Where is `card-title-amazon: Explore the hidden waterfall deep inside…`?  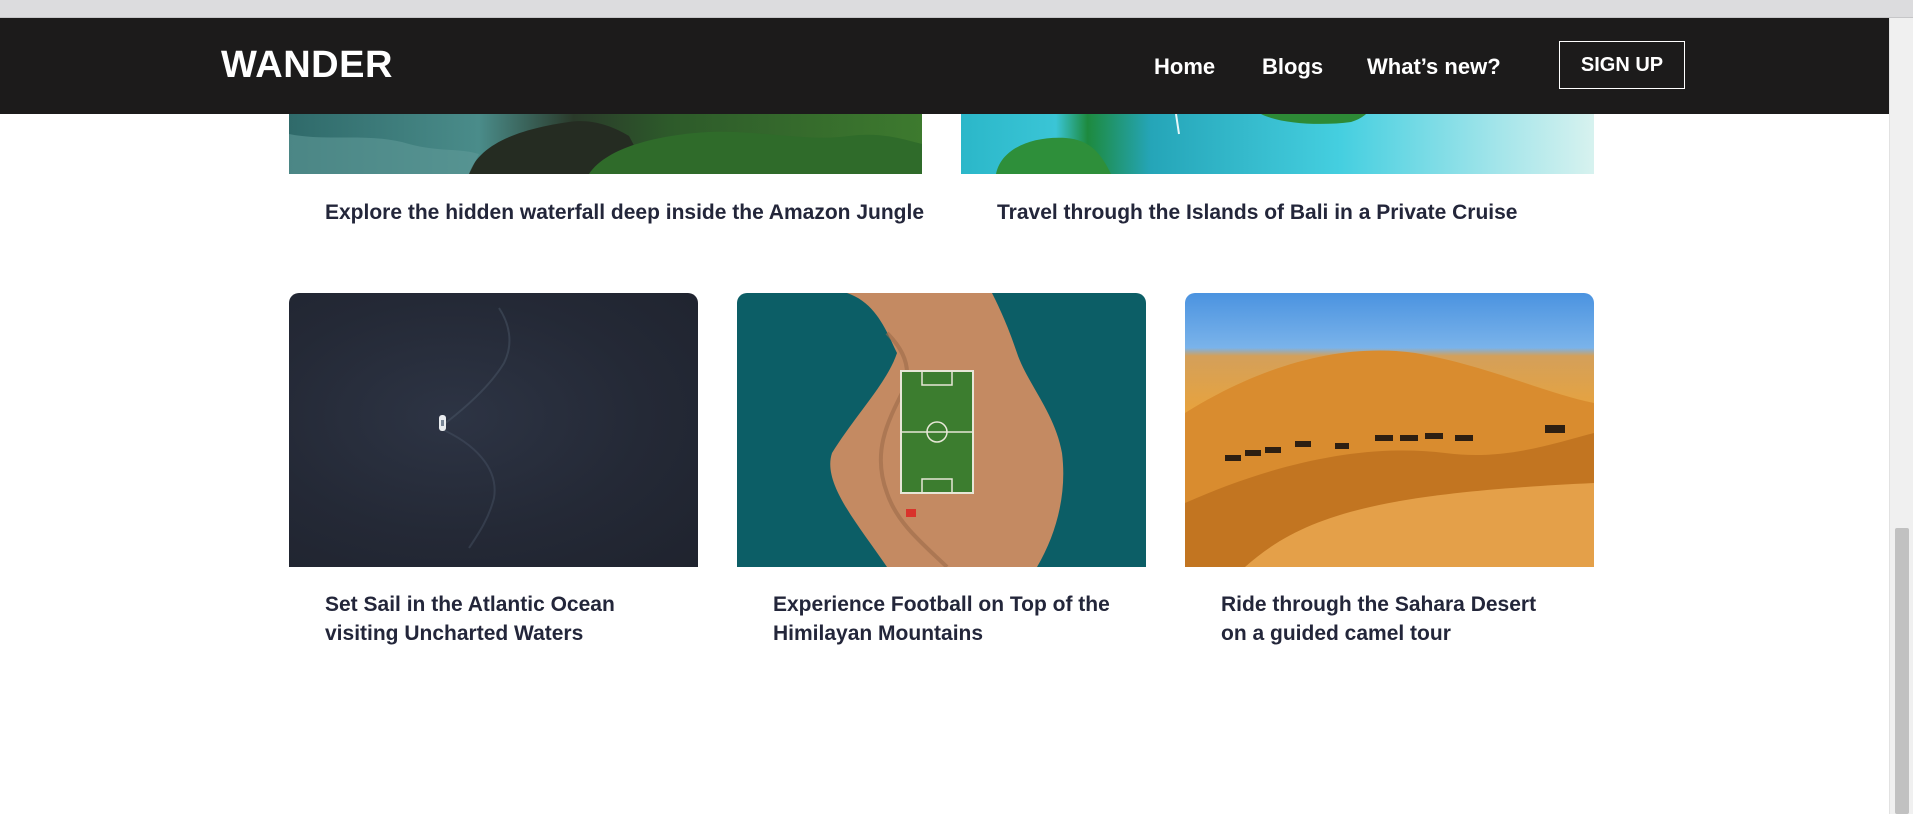 card-title-amazon: Explore the hidden waterfall deep inside… is located at coordinates (624, 212).